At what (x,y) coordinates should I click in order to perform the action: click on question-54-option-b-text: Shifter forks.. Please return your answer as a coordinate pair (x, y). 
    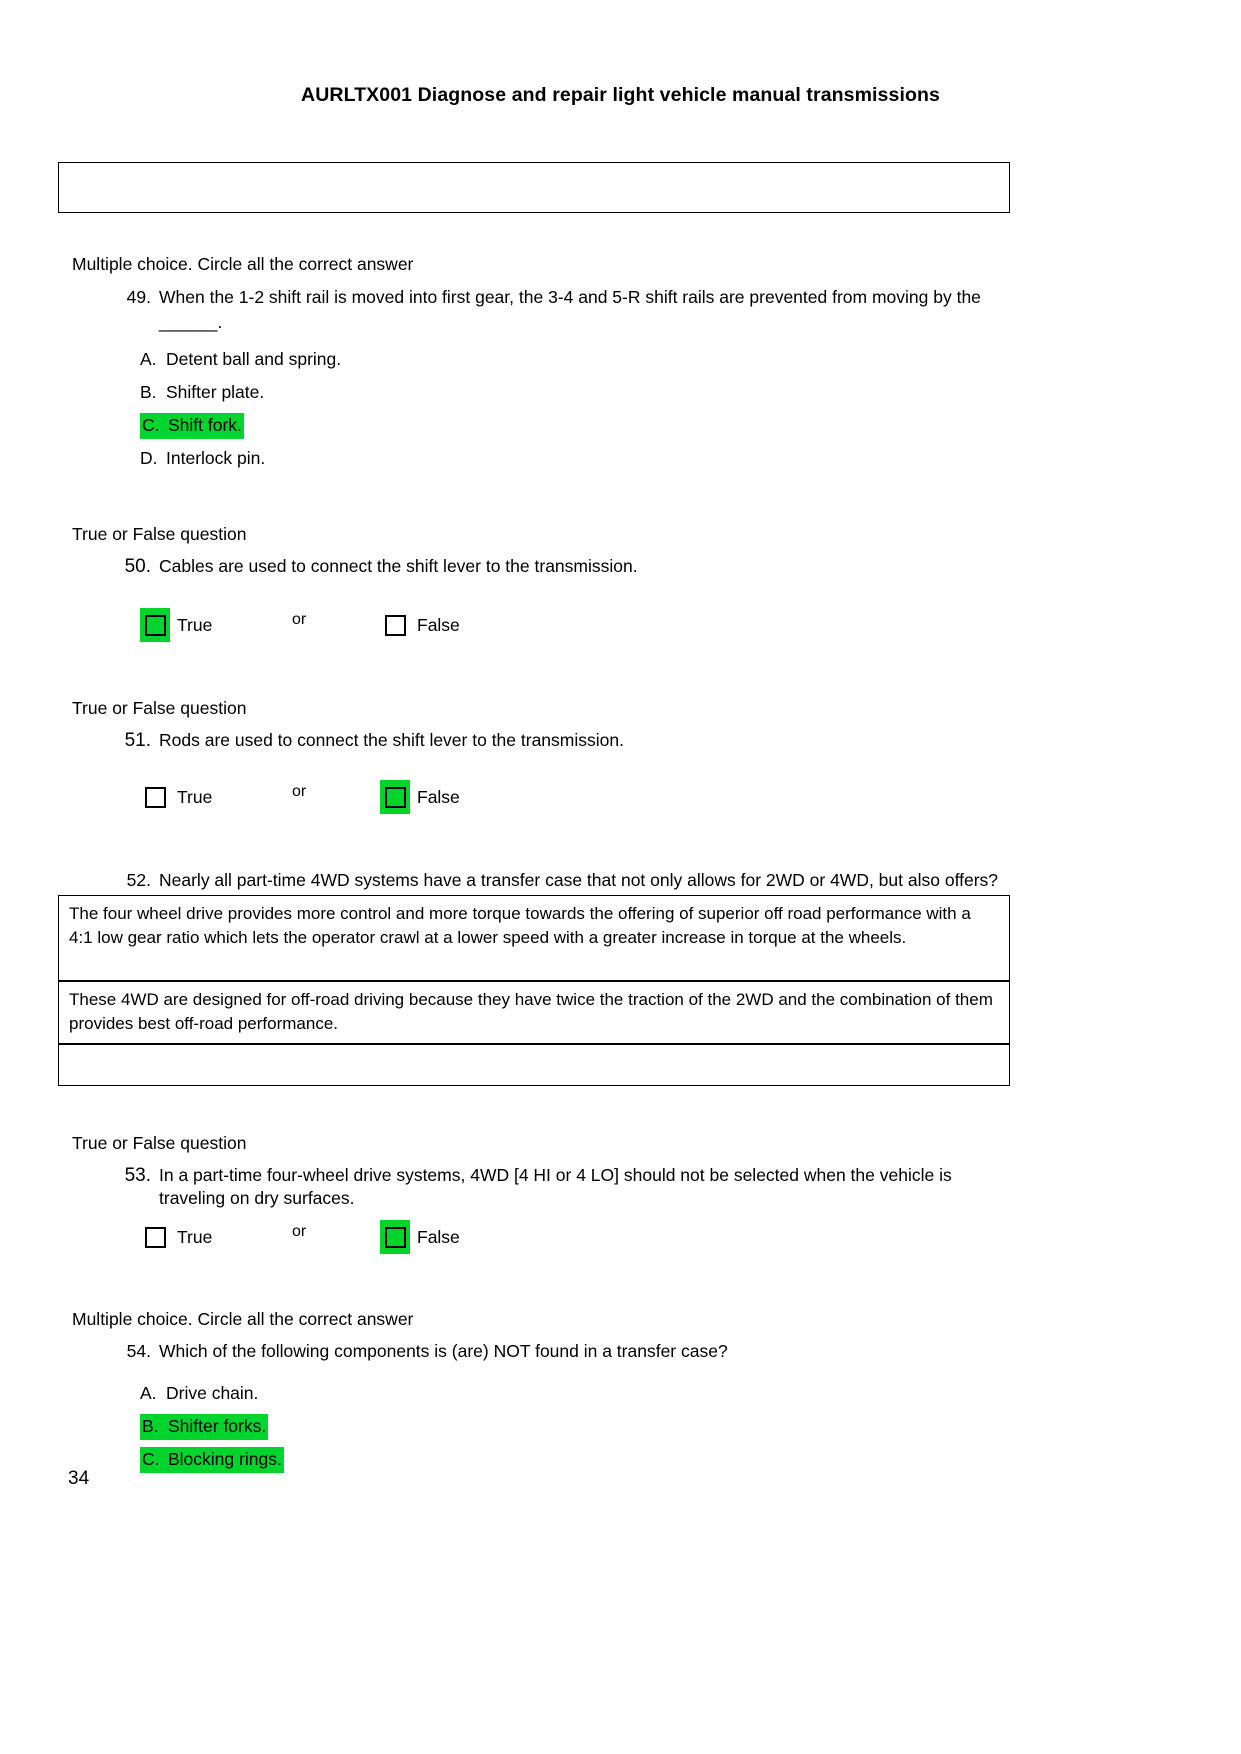
    Looking at the image, I should click on (217, 1426).